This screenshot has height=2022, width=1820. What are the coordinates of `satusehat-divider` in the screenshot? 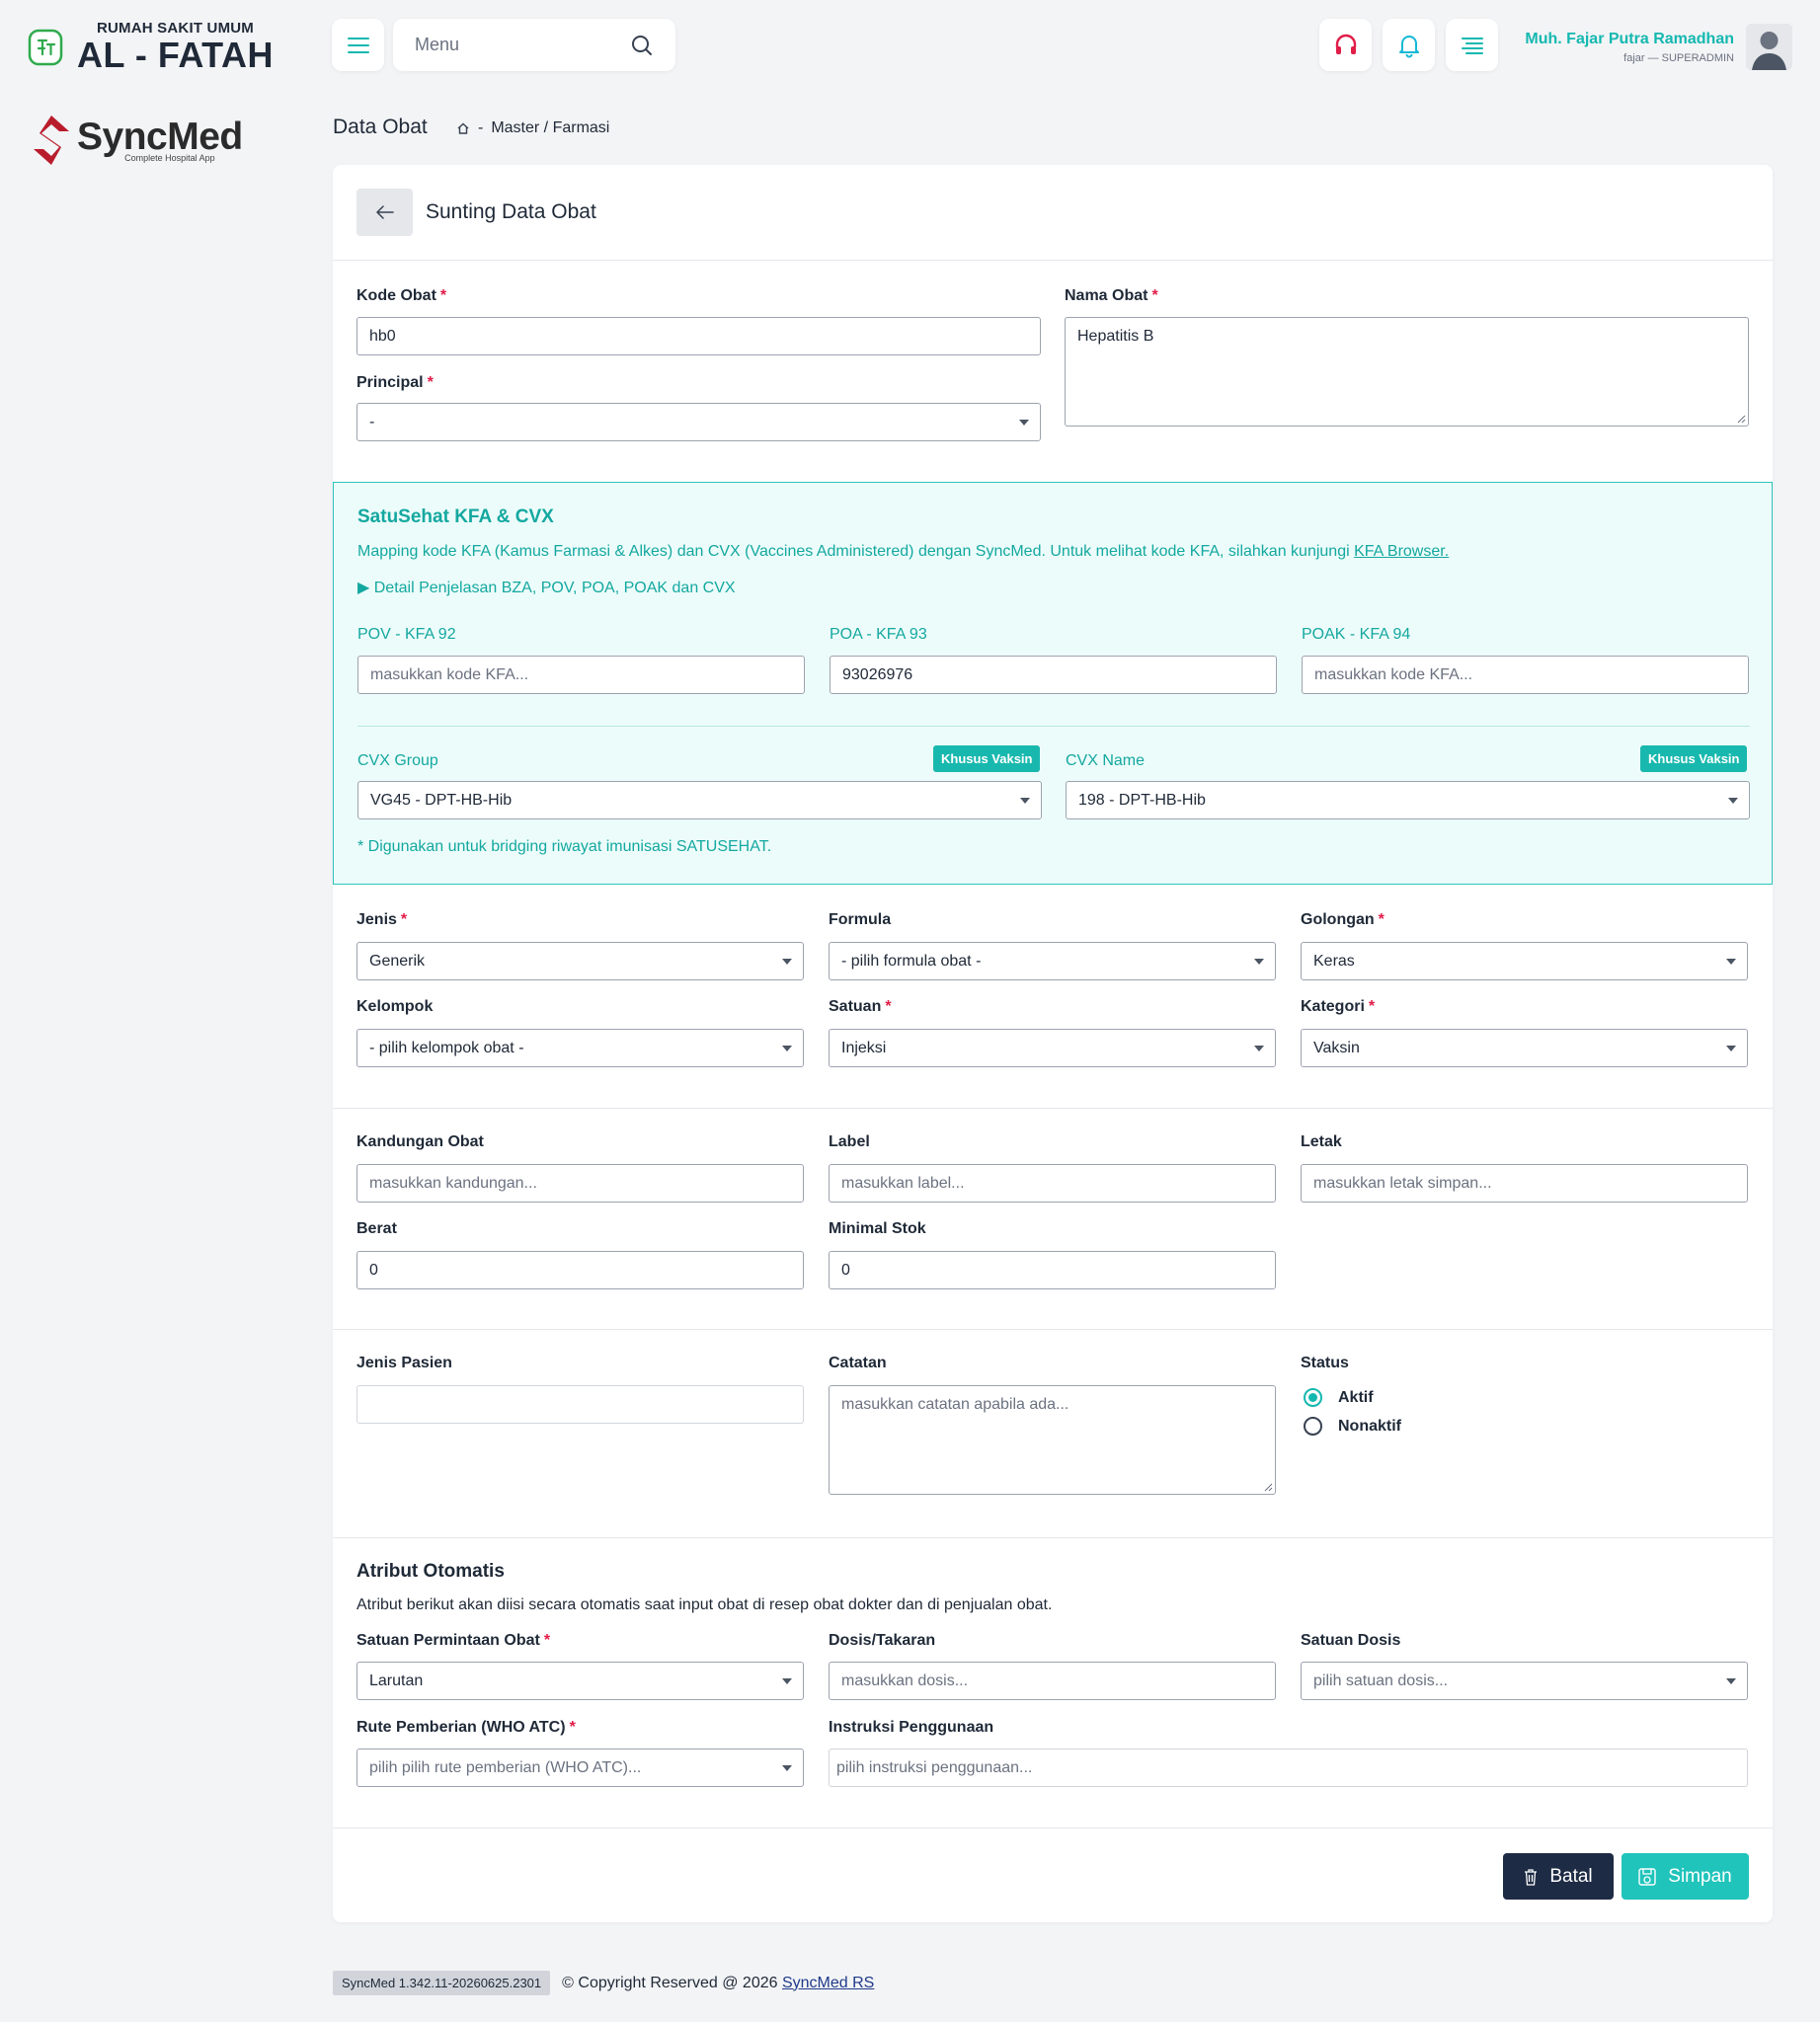 It's located at (1053, 726).